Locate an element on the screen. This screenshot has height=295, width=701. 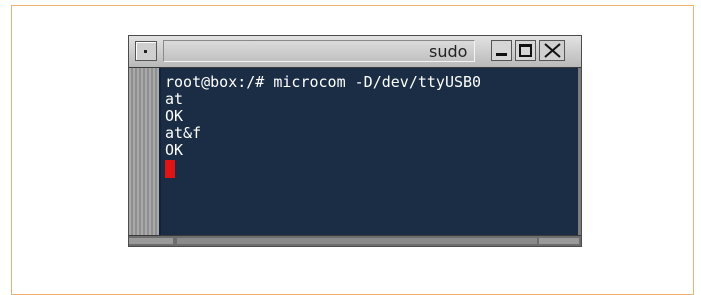
window-menu-icon is located at coordinates (146, 51).